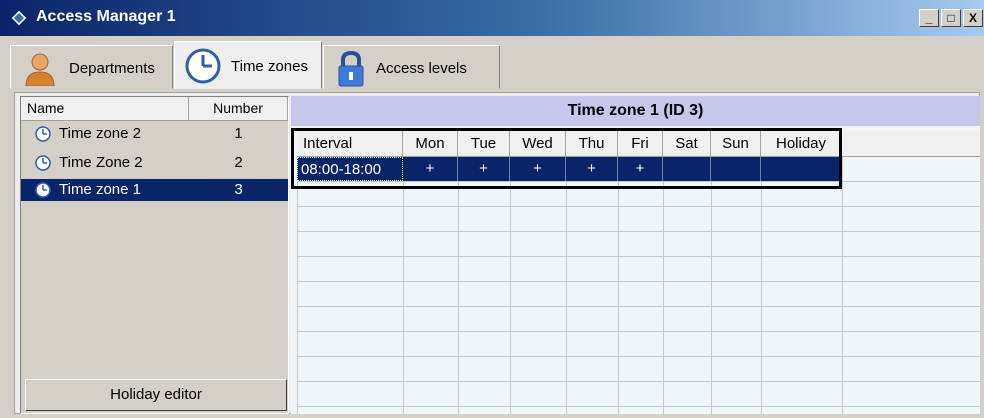 This screenshot has width=984, height=418. Describe the element at coordinates (106, 16) in the screenshot. I see `window-title: Access Manager 1` at that location.